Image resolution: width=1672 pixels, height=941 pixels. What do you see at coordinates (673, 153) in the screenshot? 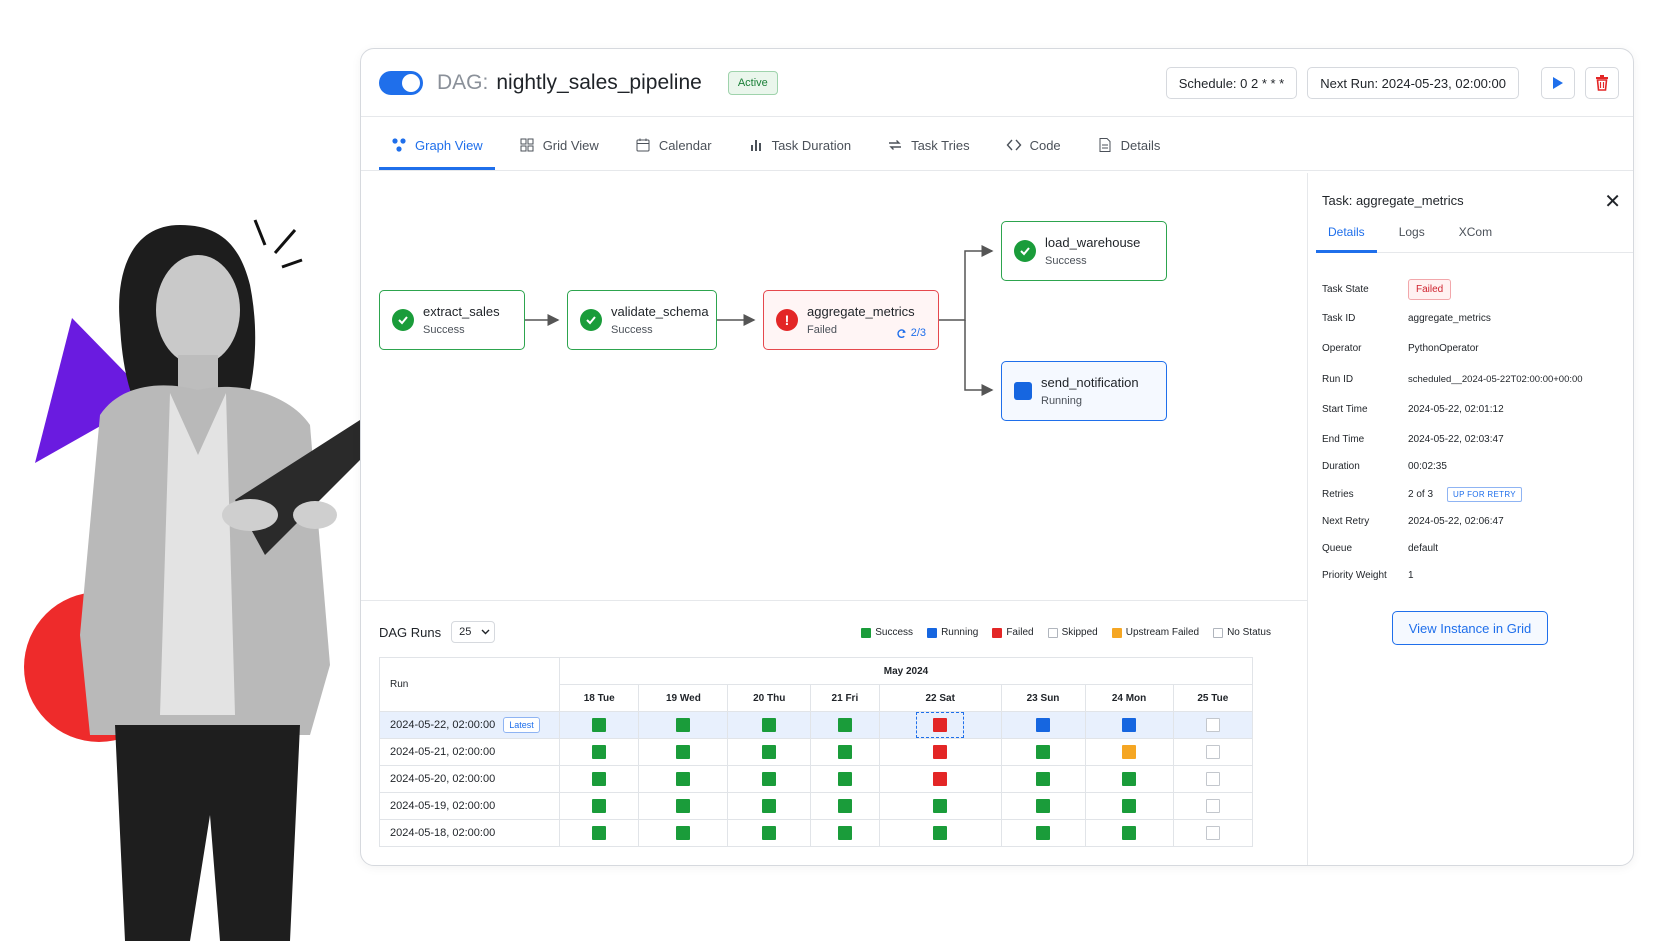
I see `tab-calendar: Calendar` at bounding box center [673, 153].